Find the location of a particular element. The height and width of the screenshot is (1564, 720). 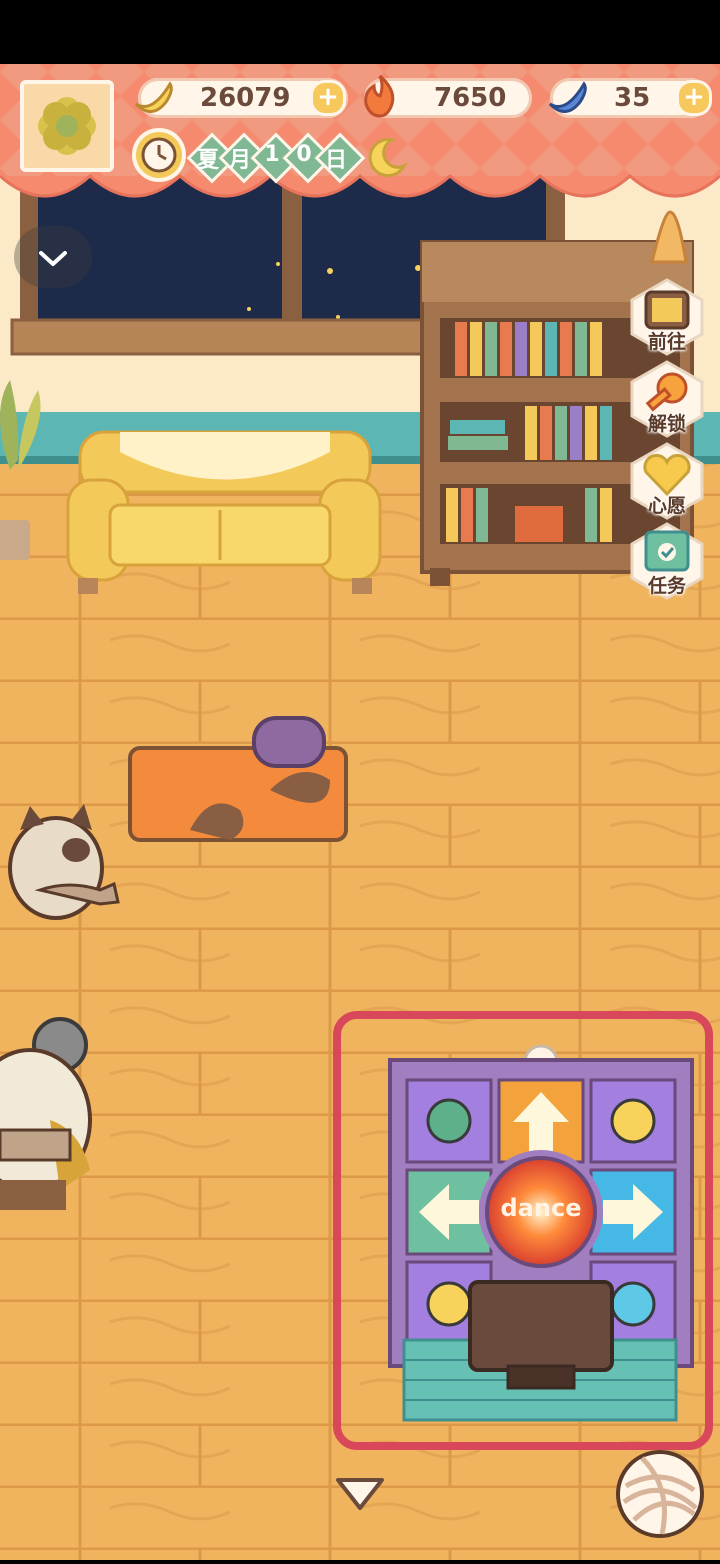

fire-count: 7650 is located at coordinates (470, 98).